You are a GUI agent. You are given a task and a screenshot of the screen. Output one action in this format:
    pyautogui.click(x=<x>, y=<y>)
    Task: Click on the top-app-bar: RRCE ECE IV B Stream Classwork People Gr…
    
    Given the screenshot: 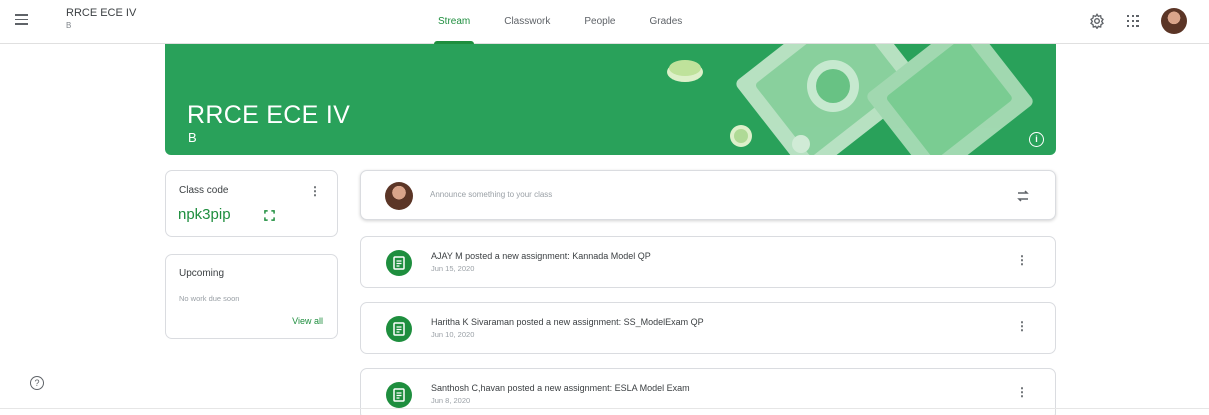 What is the action you would take?
    pyautogui.click(x=604, y=22)
    